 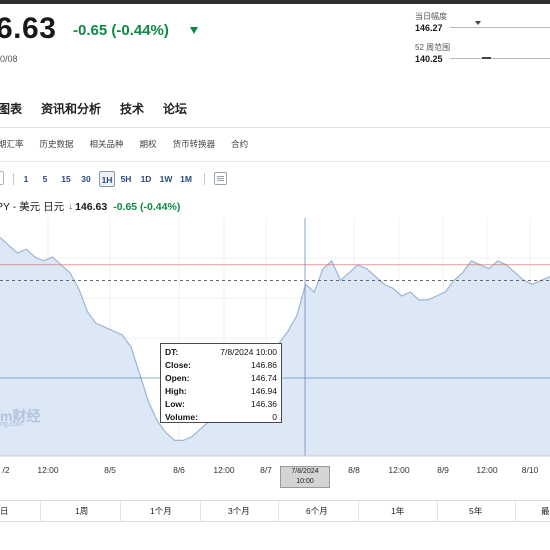 I want to click on subnav-options: 期权, so click(x=148, y=144).